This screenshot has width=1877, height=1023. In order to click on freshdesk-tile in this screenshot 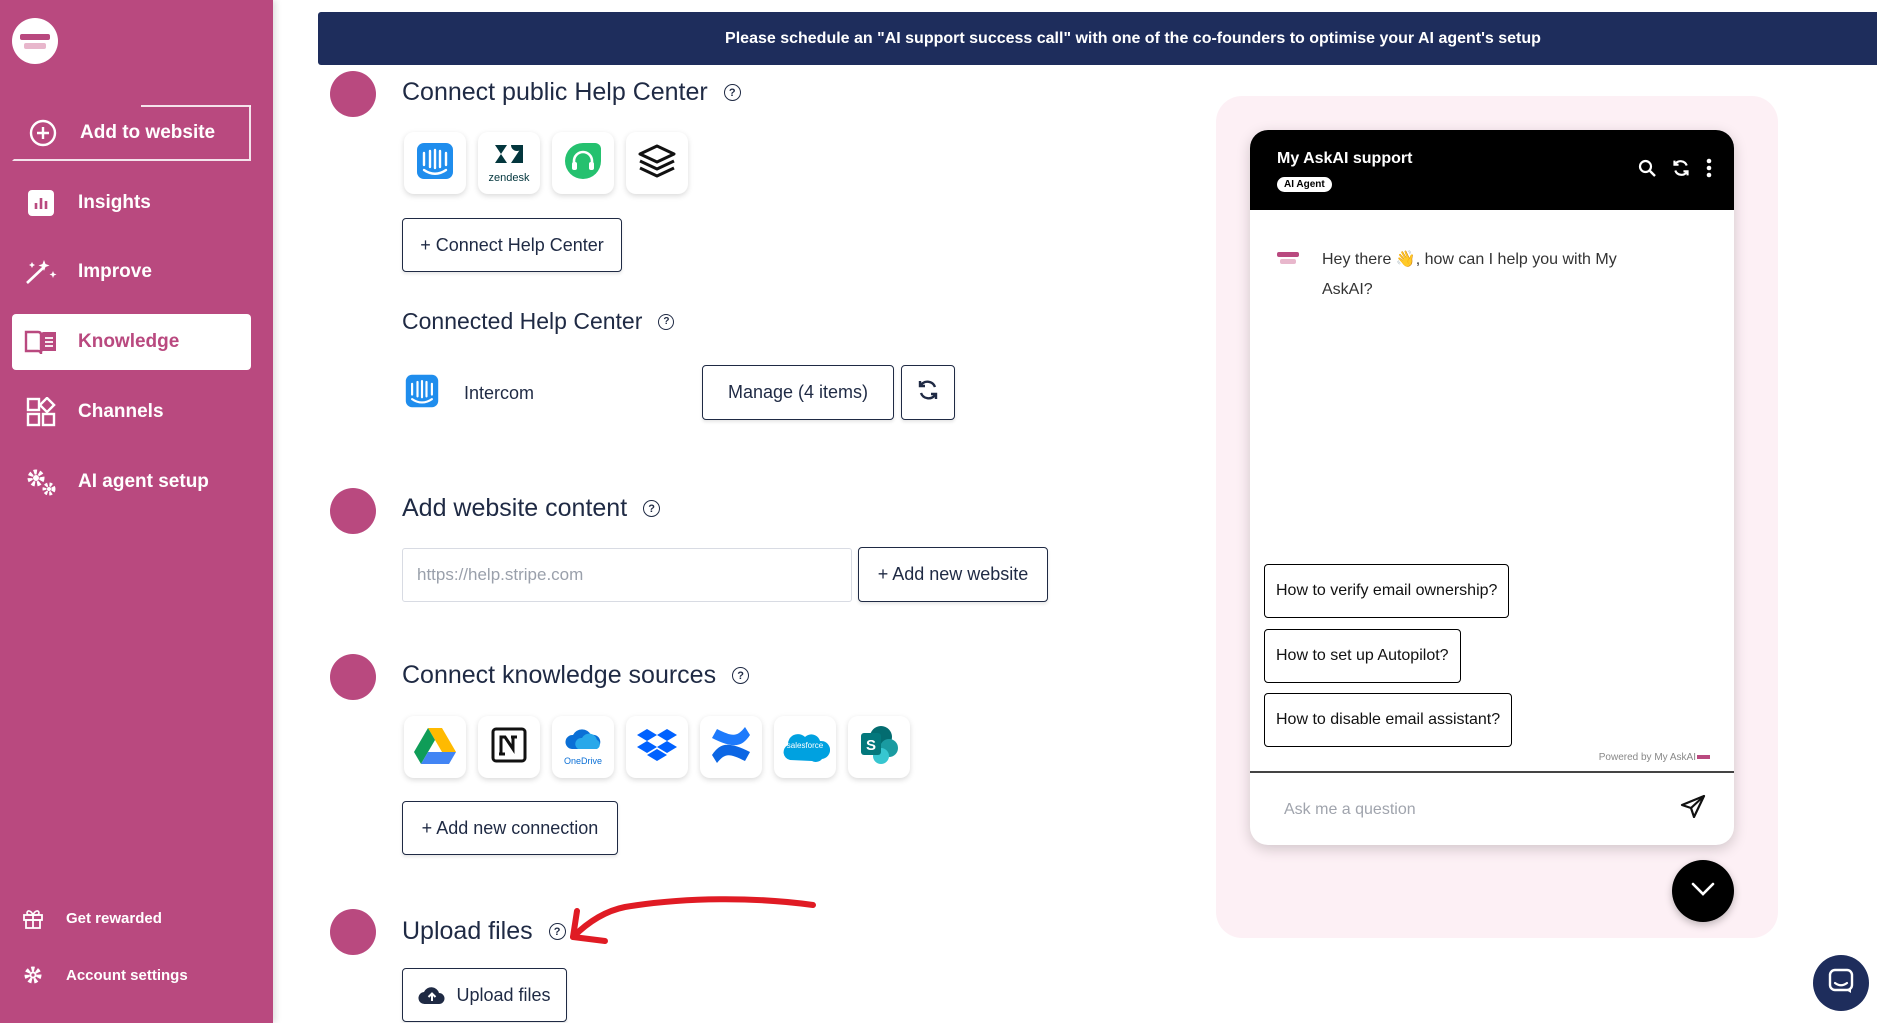, I will do `click(583, 163)`.